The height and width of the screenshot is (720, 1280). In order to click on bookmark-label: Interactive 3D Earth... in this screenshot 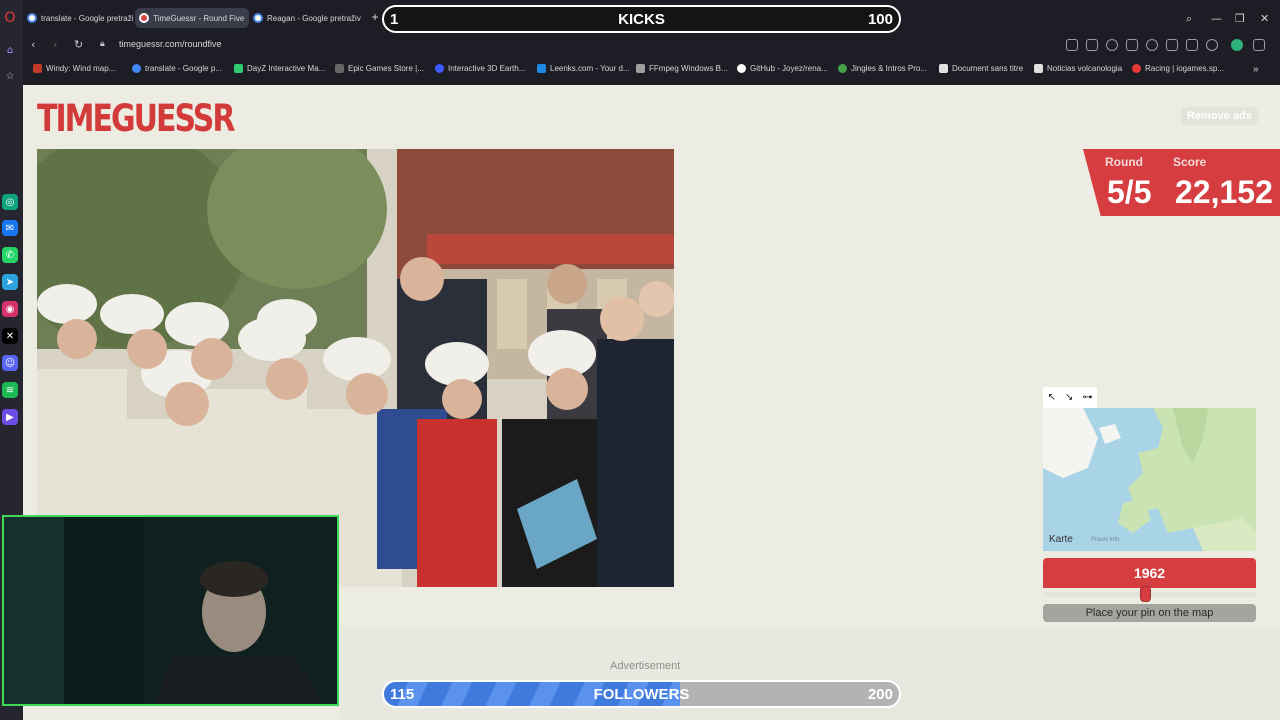, I will do `click(487, 68)`.